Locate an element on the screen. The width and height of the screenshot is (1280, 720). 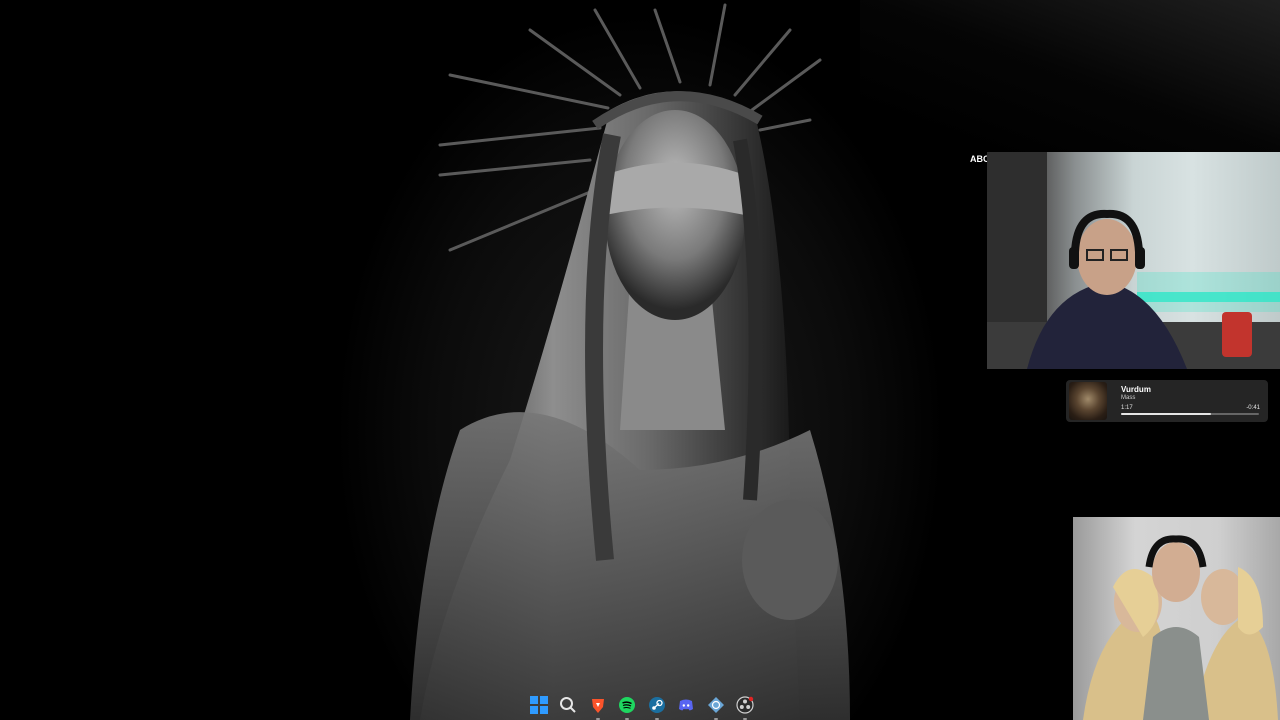
taskbar-item-discord is located at coordinates (686, 705).